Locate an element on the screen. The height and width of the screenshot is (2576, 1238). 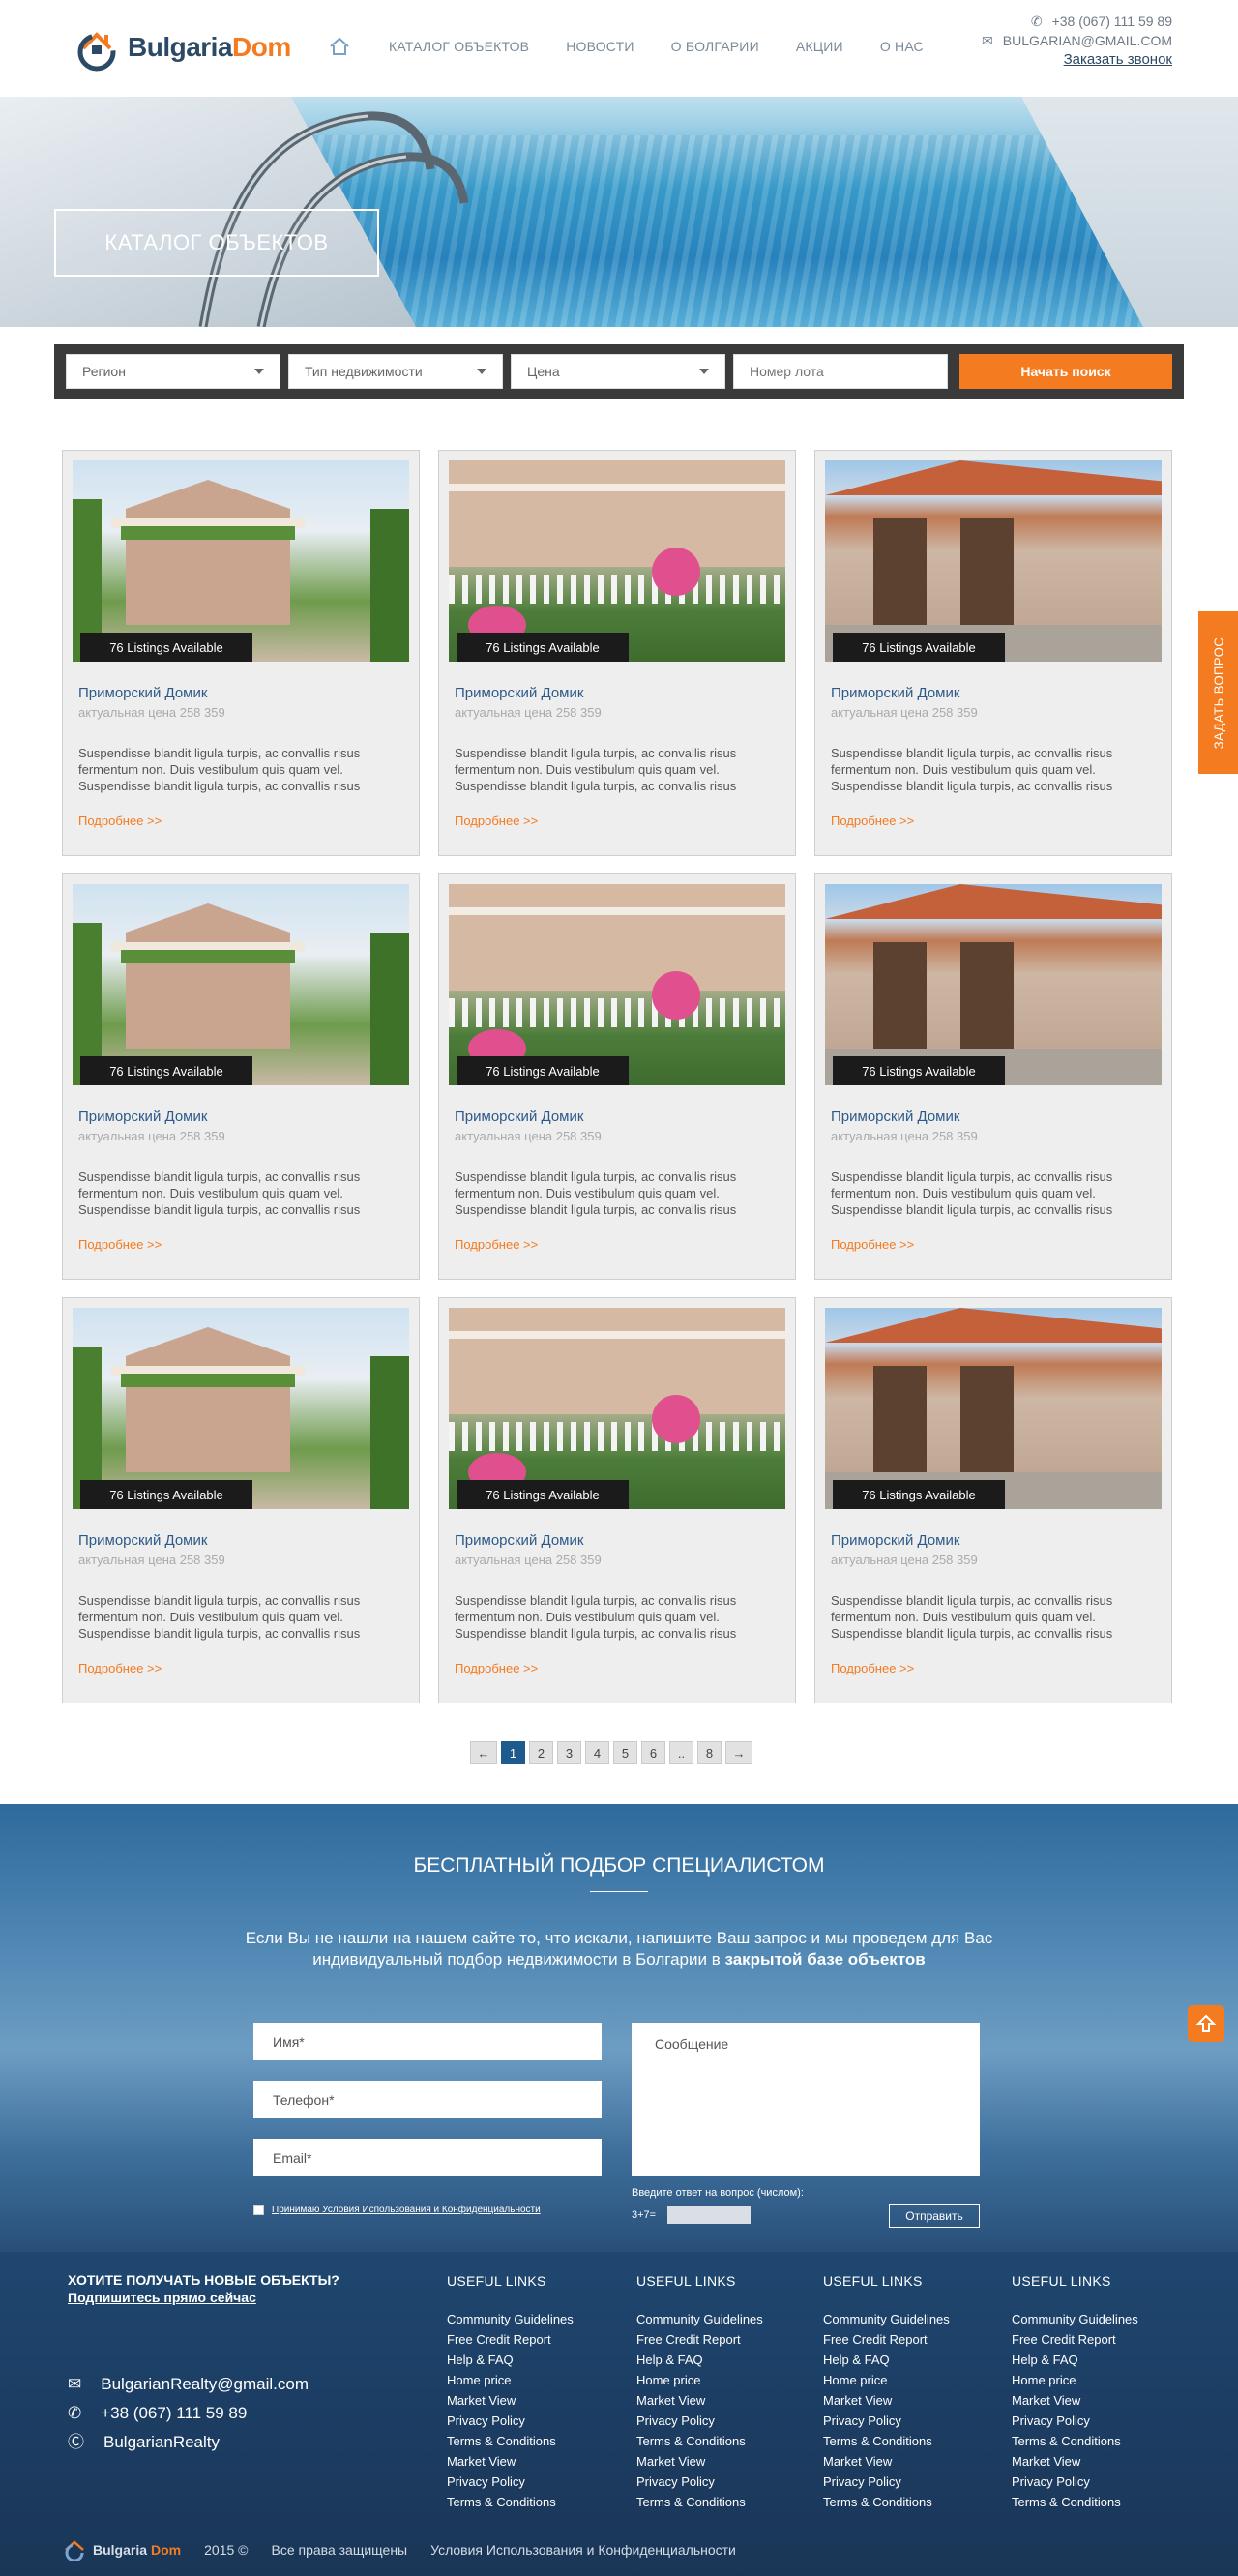
pagination-page: 8 is located at coordinates (709, 1752).